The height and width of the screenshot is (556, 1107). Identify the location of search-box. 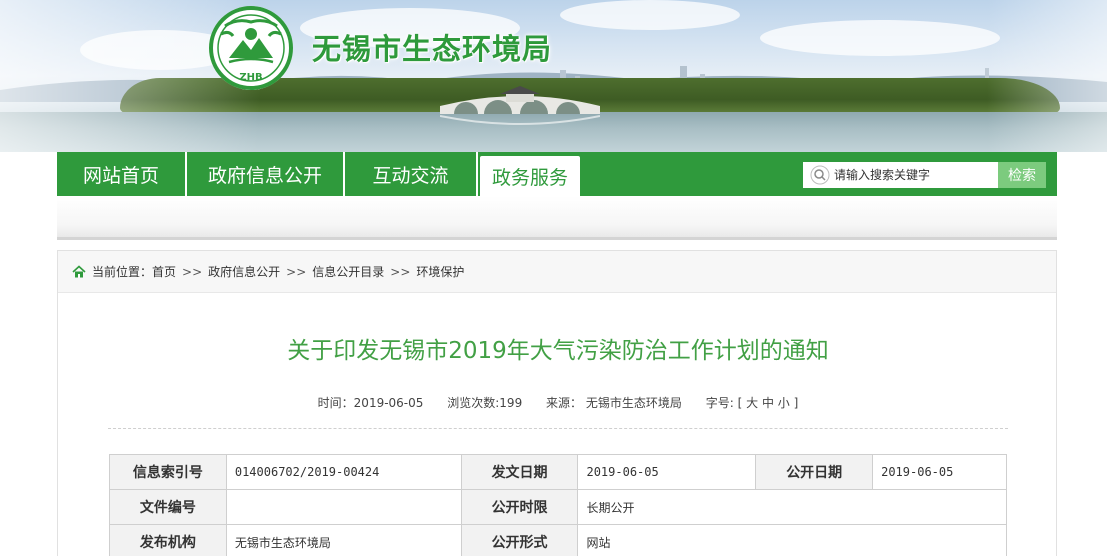
(900, 175).